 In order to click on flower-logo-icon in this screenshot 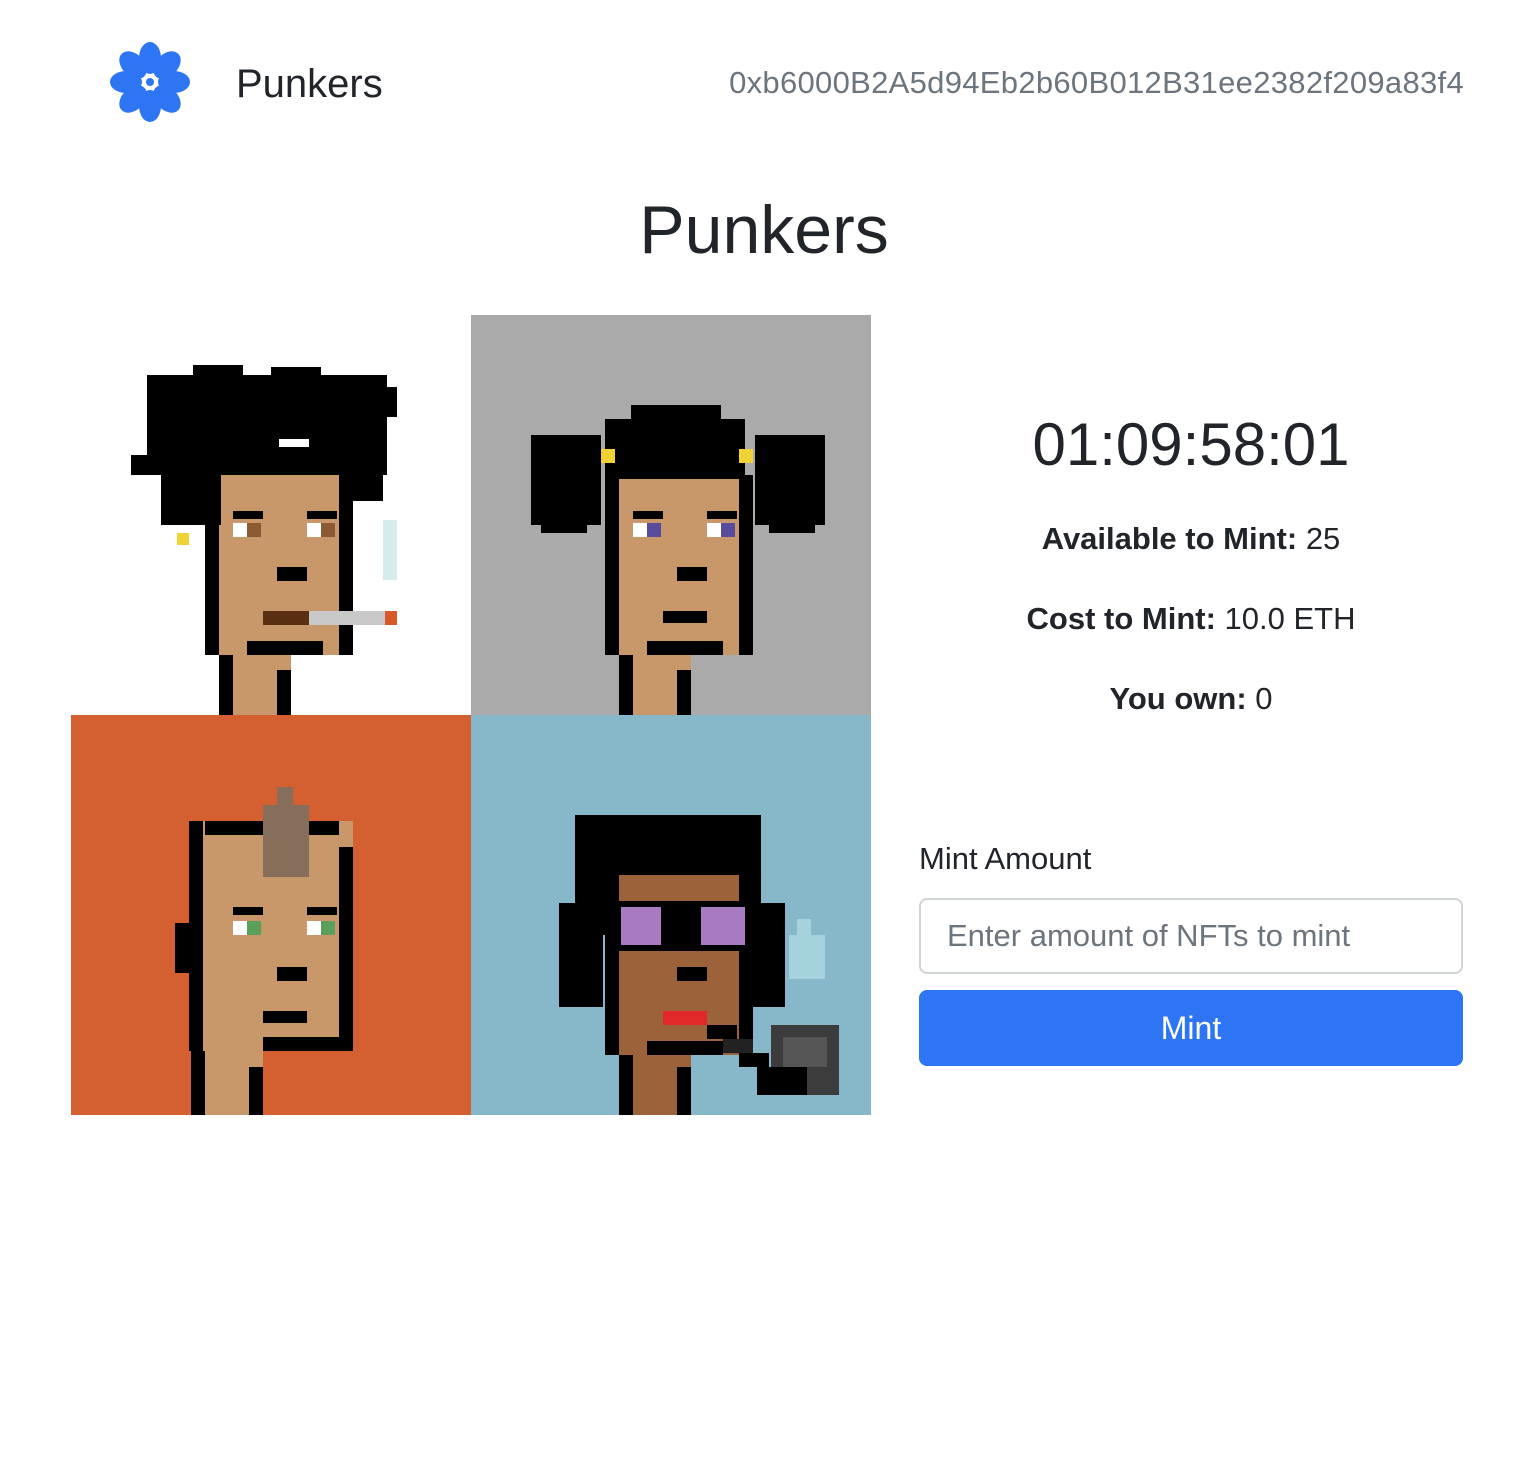, I will do `click(150, 82)`.